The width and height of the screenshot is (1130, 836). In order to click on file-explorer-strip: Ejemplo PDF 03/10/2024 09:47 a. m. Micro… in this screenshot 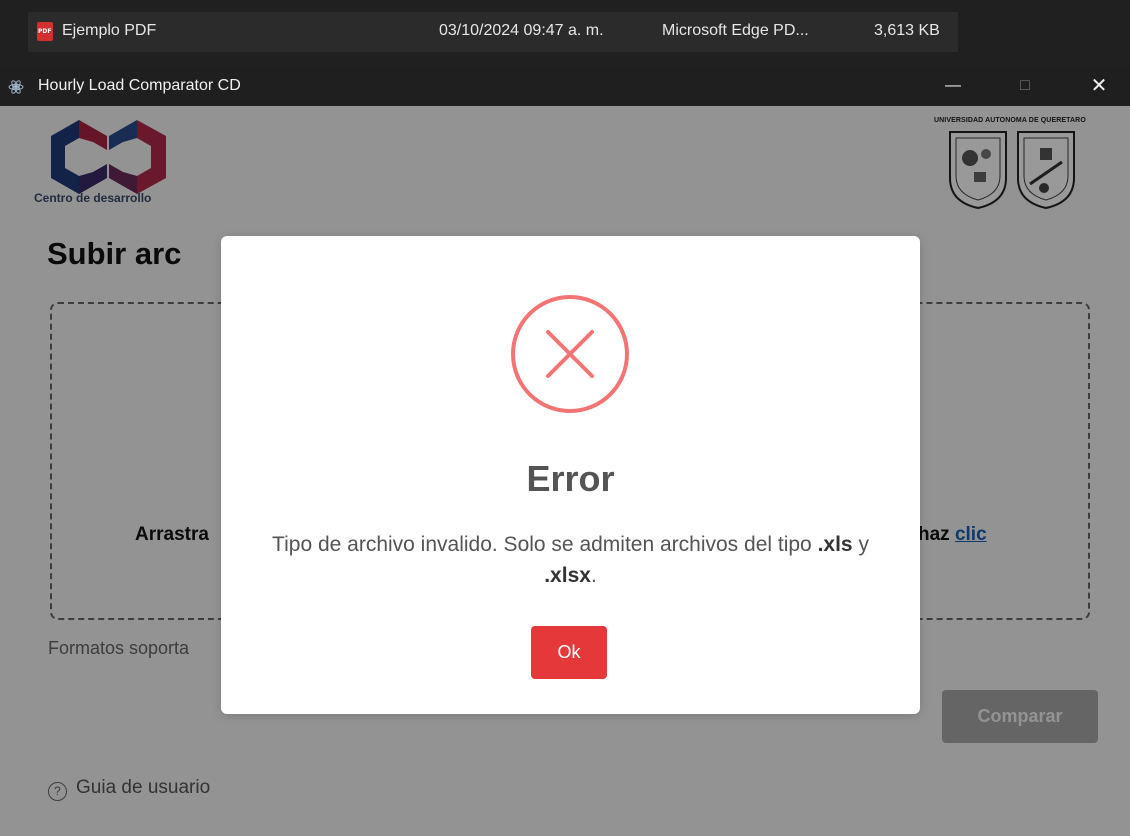, I will do `click(565, 33)`.